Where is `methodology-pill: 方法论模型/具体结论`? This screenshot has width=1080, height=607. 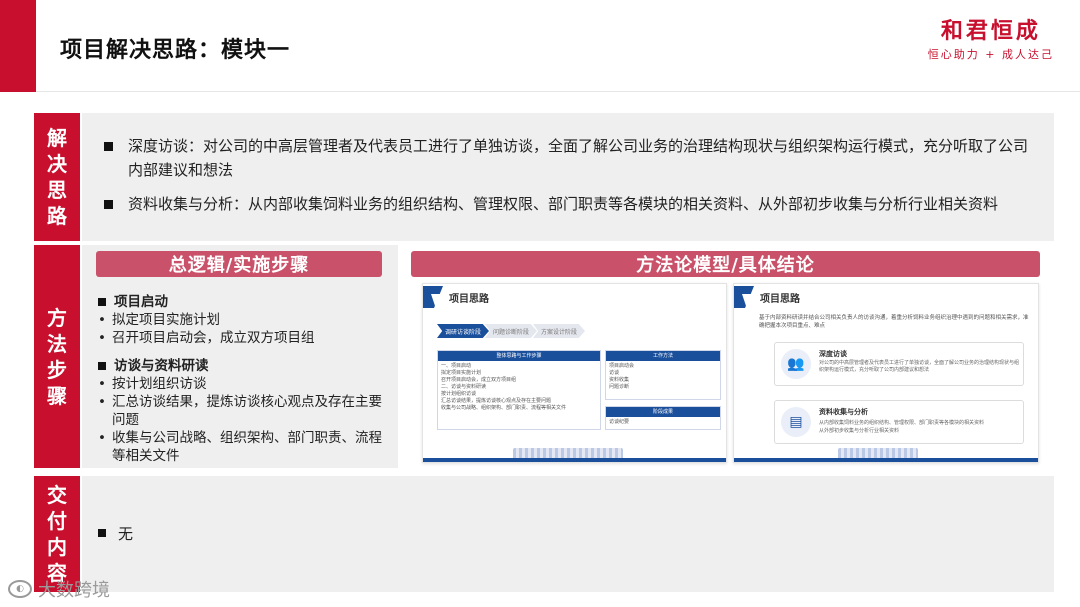 methodology-pill: 方法论模型/具体结论 is located at coordinates (725, 264).